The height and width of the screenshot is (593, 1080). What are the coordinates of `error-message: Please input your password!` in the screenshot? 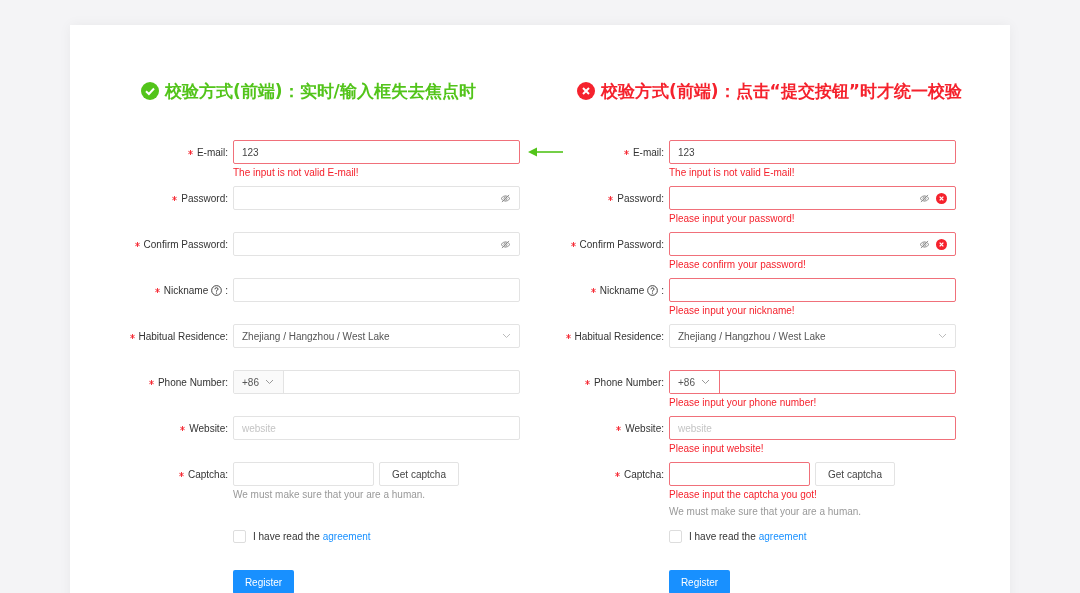 It's located at (732, 219).